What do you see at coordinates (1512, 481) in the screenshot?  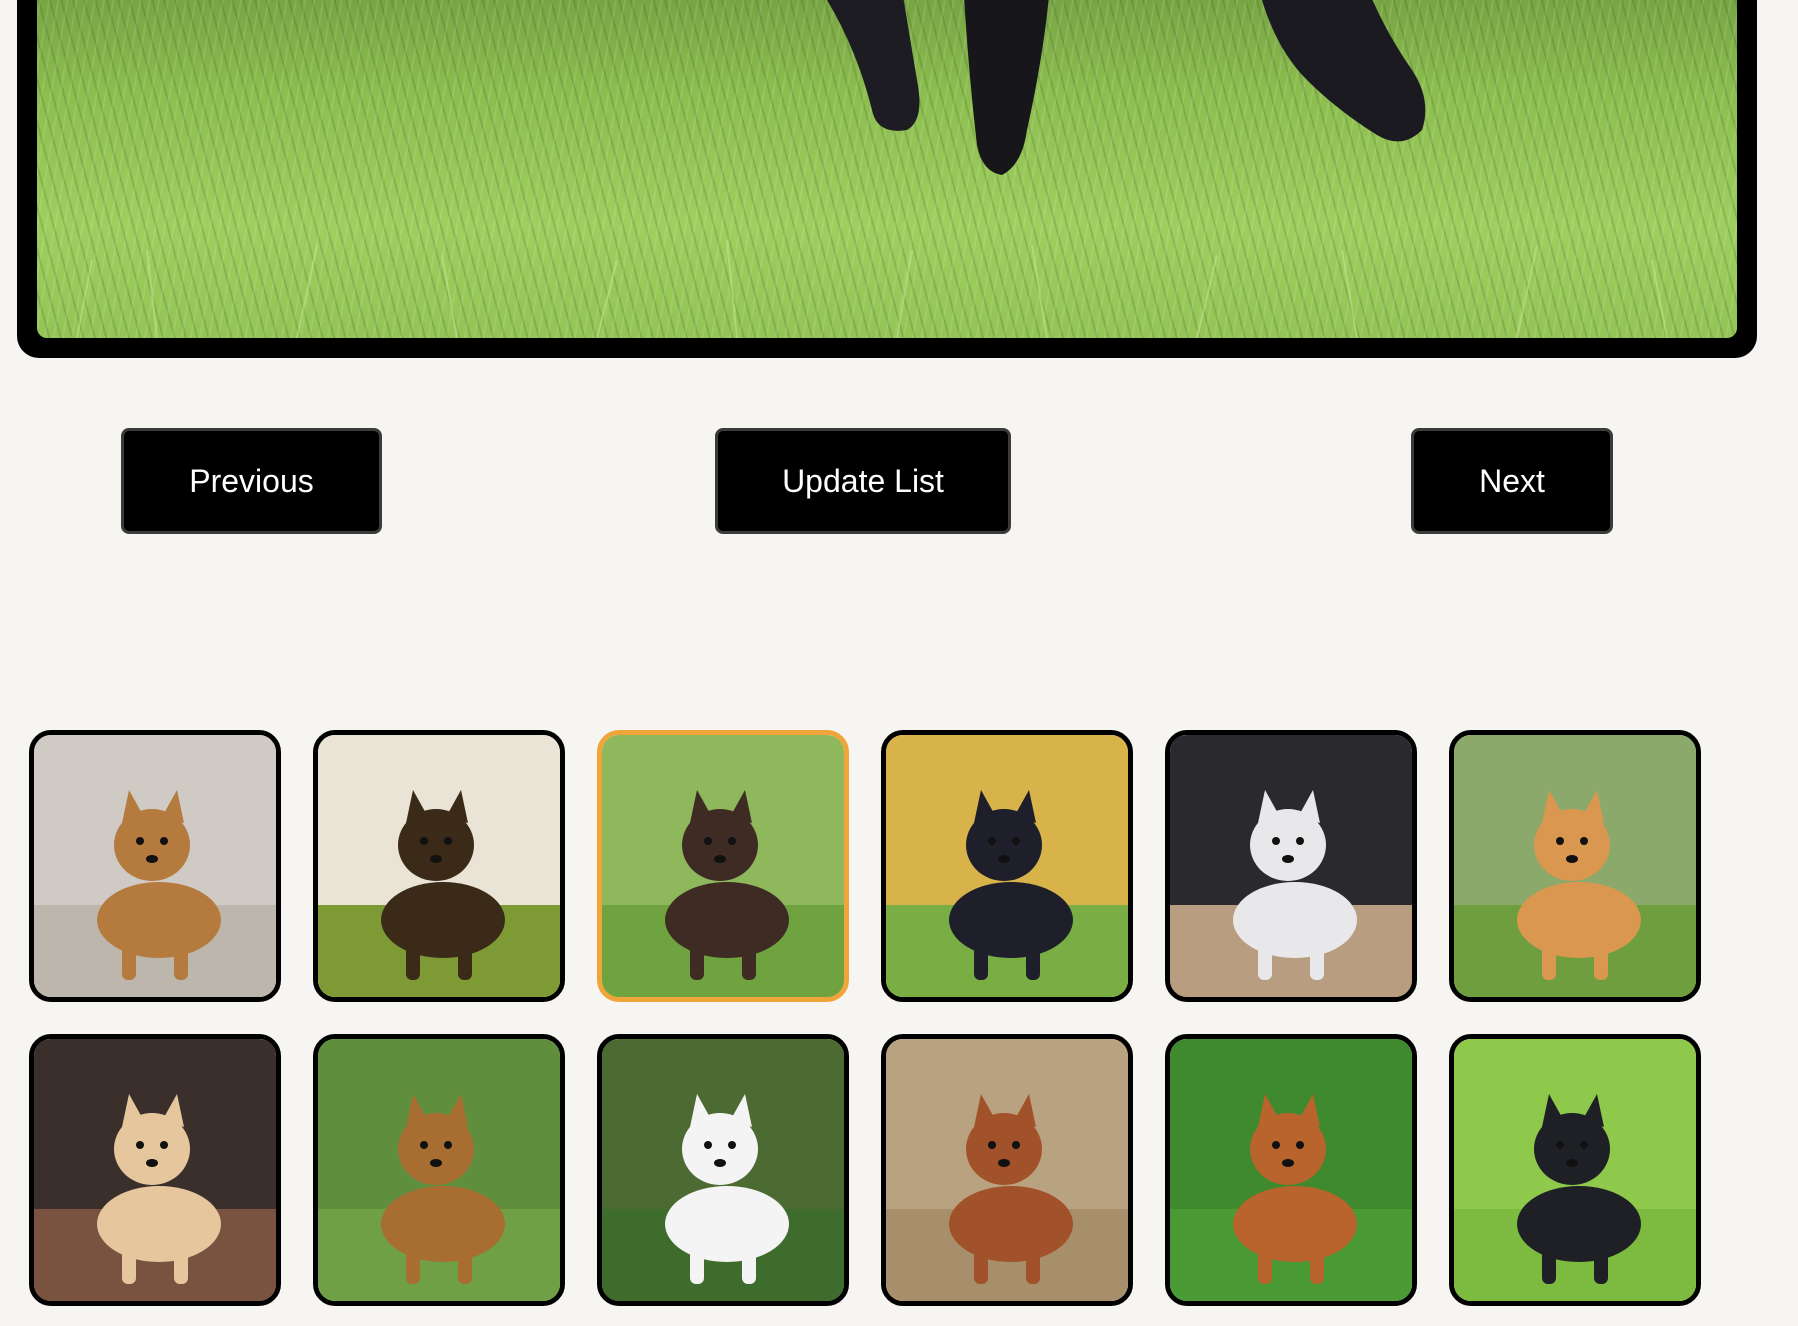 I see `next-button: Next` at bounding box center [1512, 481].